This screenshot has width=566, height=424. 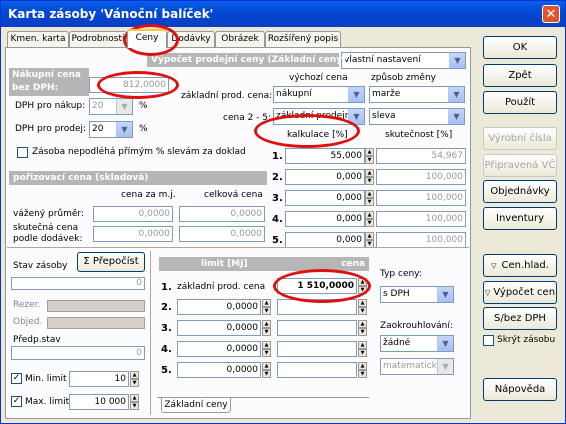 I want to click on apply-button: Použít, so click(x=520, y=102).